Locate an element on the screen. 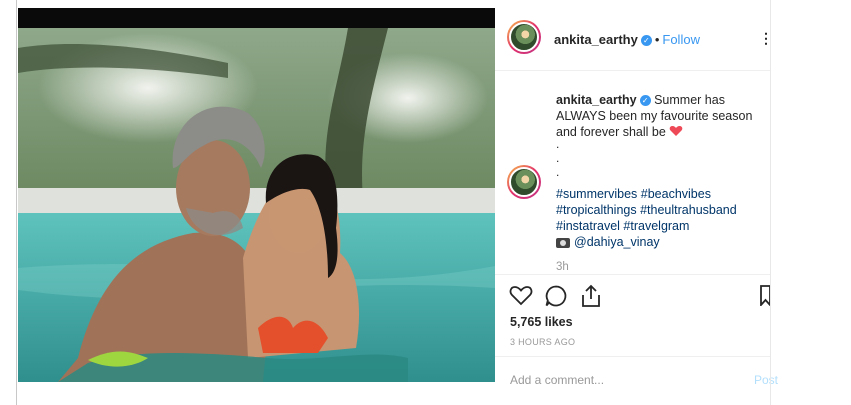 The image size is (851, 405). like-heart-icon is located at coordinates (521, 297).